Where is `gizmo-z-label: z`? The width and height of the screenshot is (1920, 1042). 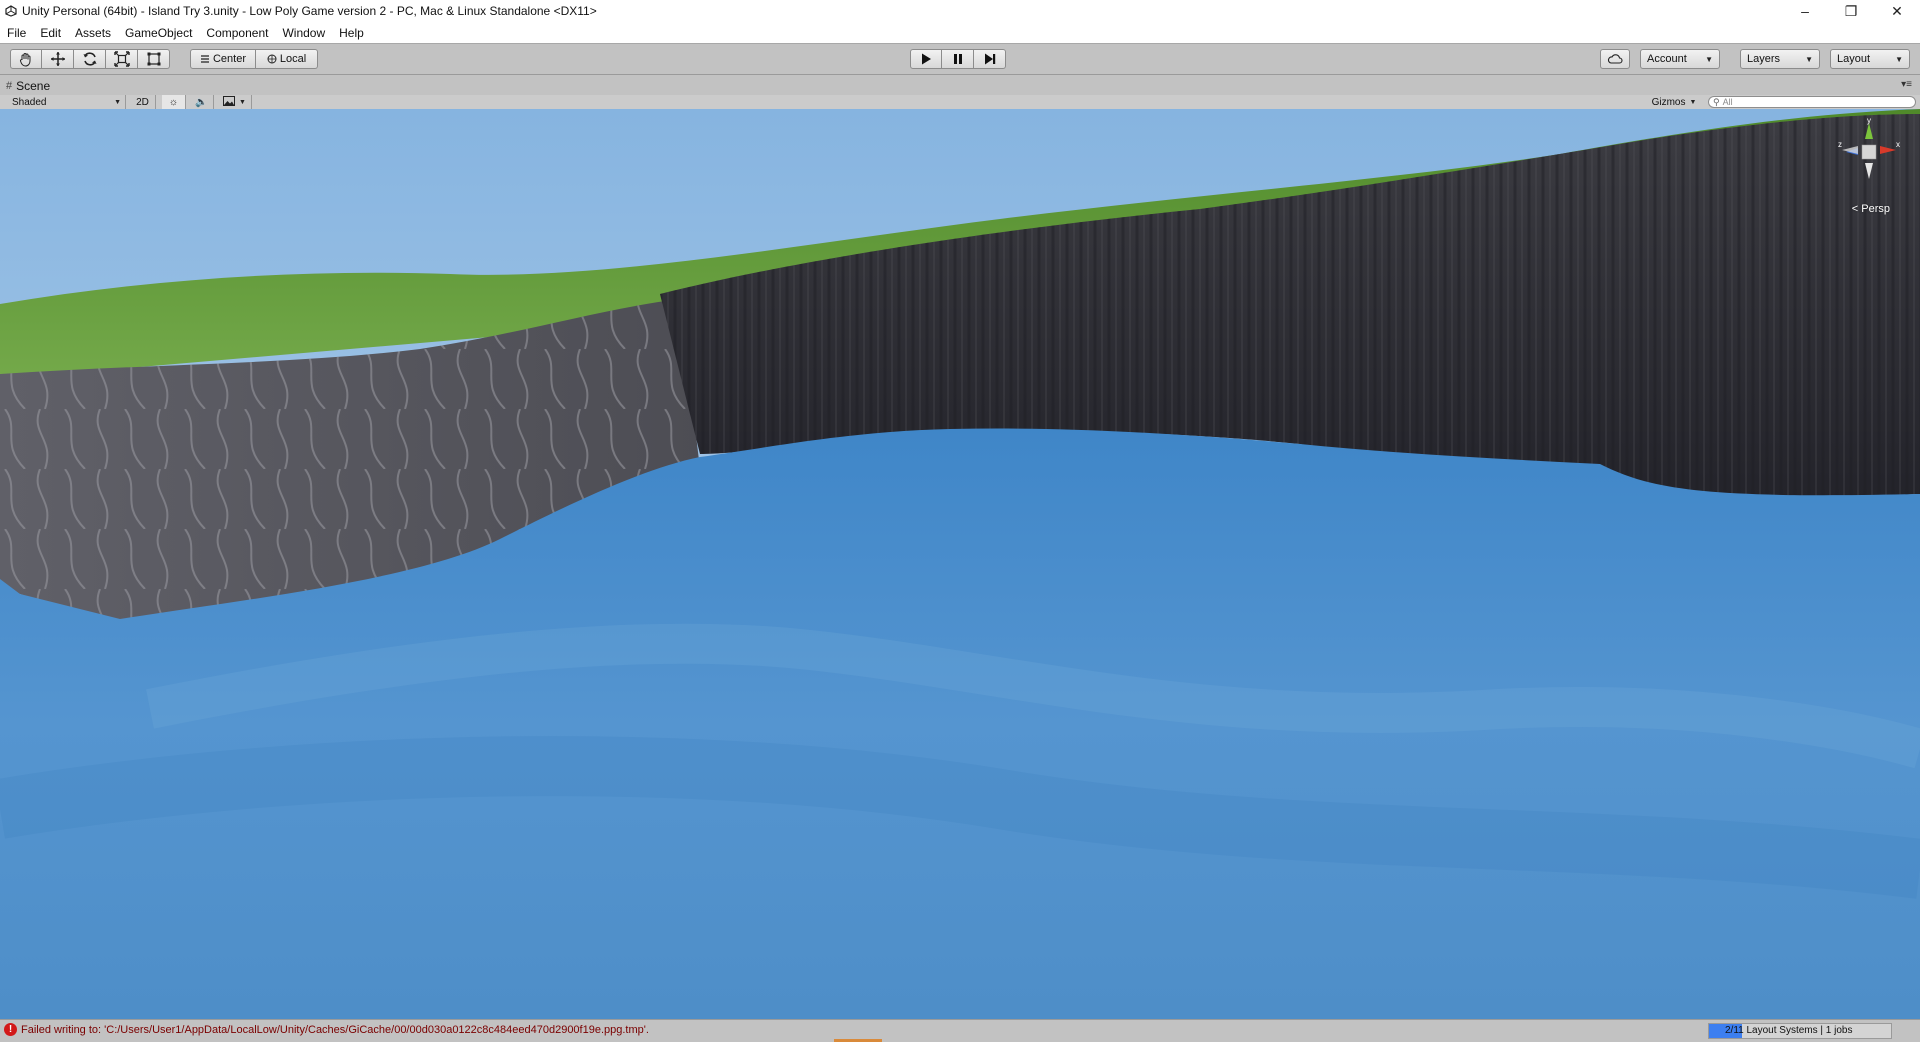 gizmo-z-label: z is located at coordinates (1840, 144).